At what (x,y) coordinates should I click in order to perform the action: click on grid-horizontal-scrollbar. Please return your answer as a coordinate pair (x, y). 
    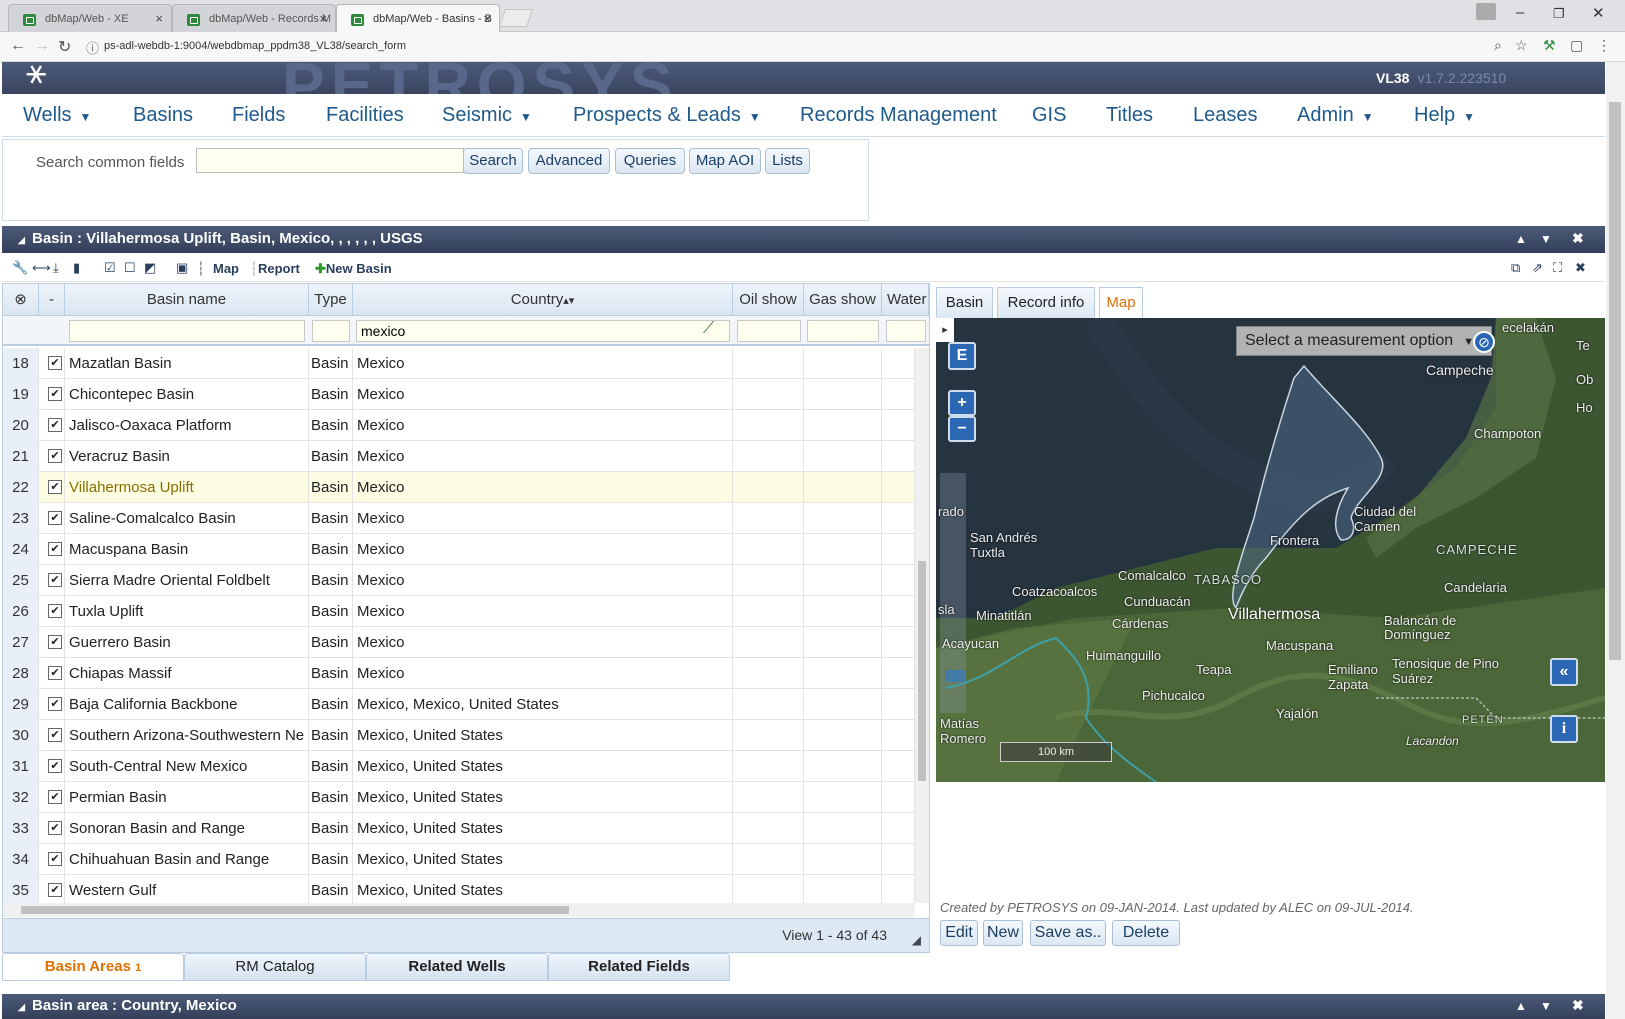
    Looking at the image, I should click on (459, 910).